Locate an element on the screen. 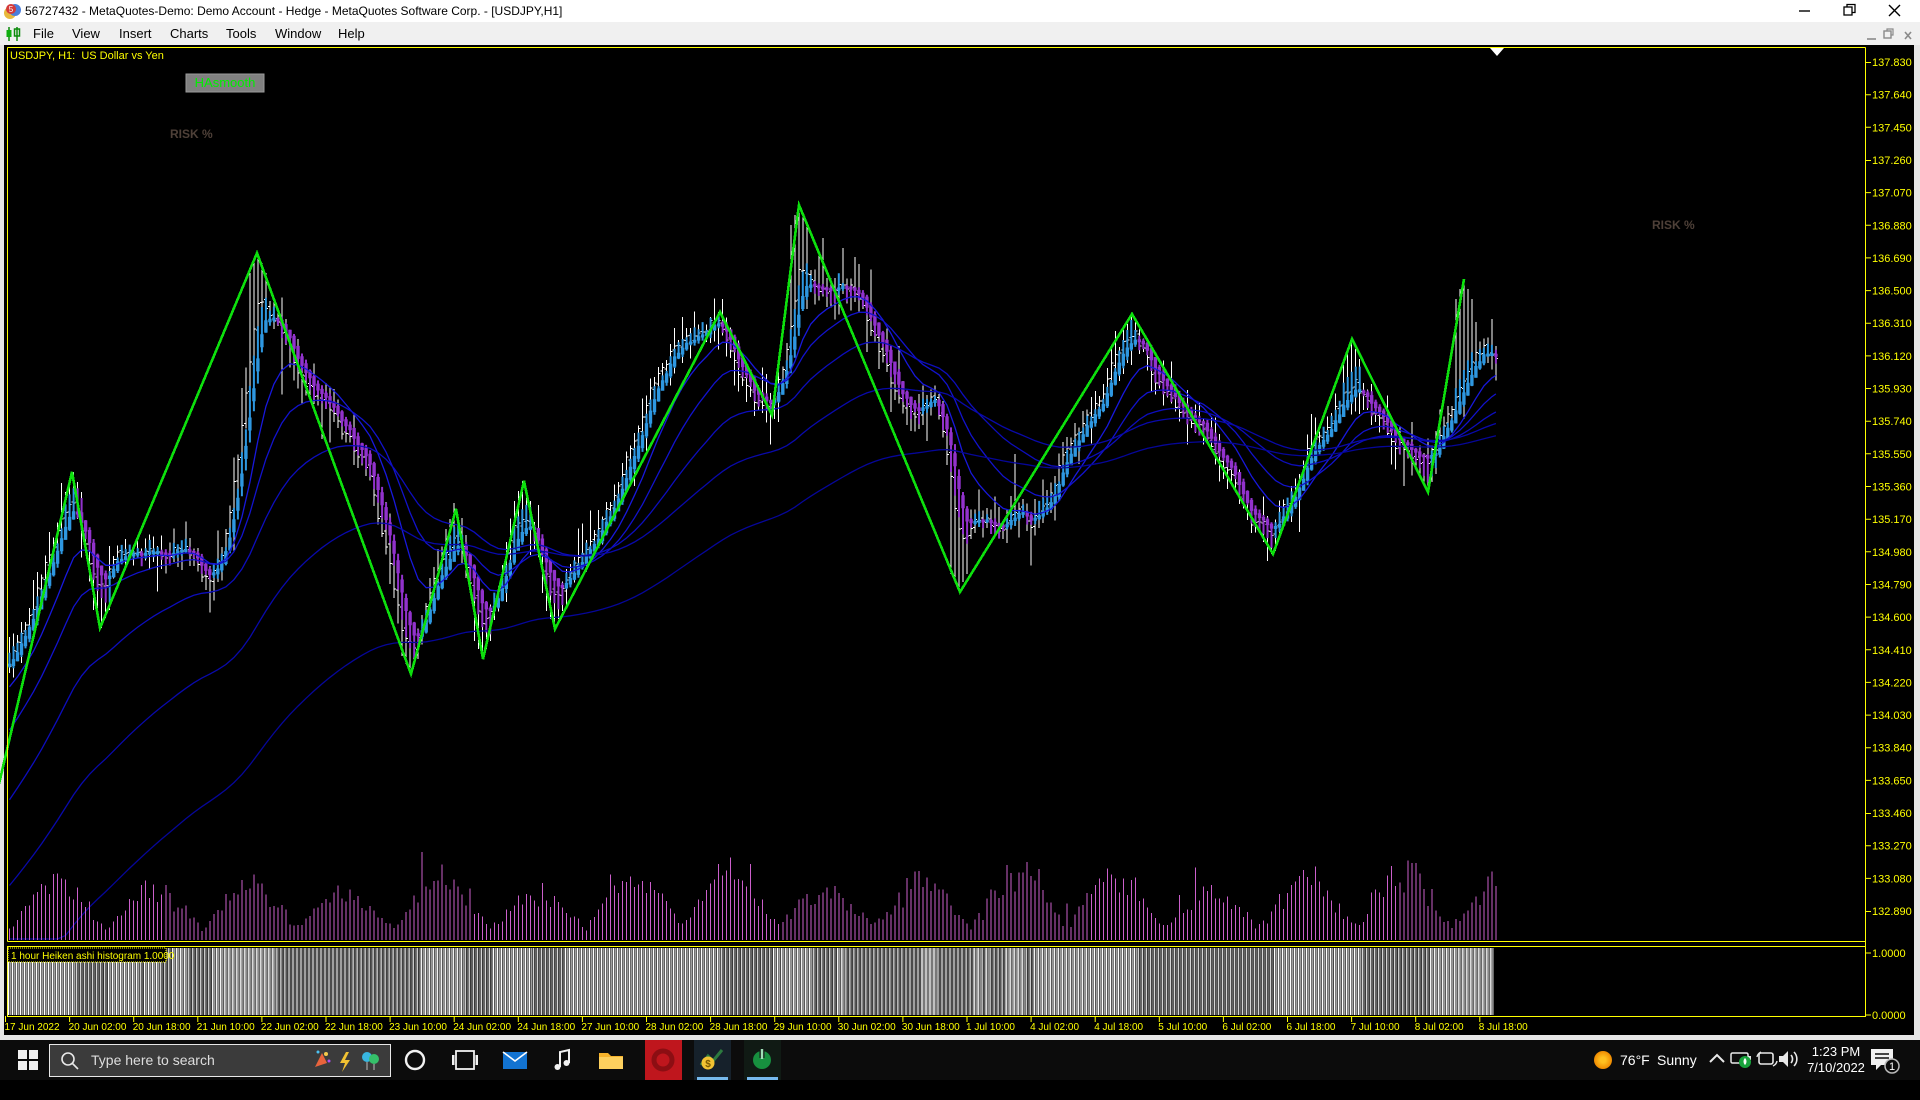 The height and width of the screenshot is (1100, 1920). svg-text: 133.080 is located at coordinates (1892, 879).